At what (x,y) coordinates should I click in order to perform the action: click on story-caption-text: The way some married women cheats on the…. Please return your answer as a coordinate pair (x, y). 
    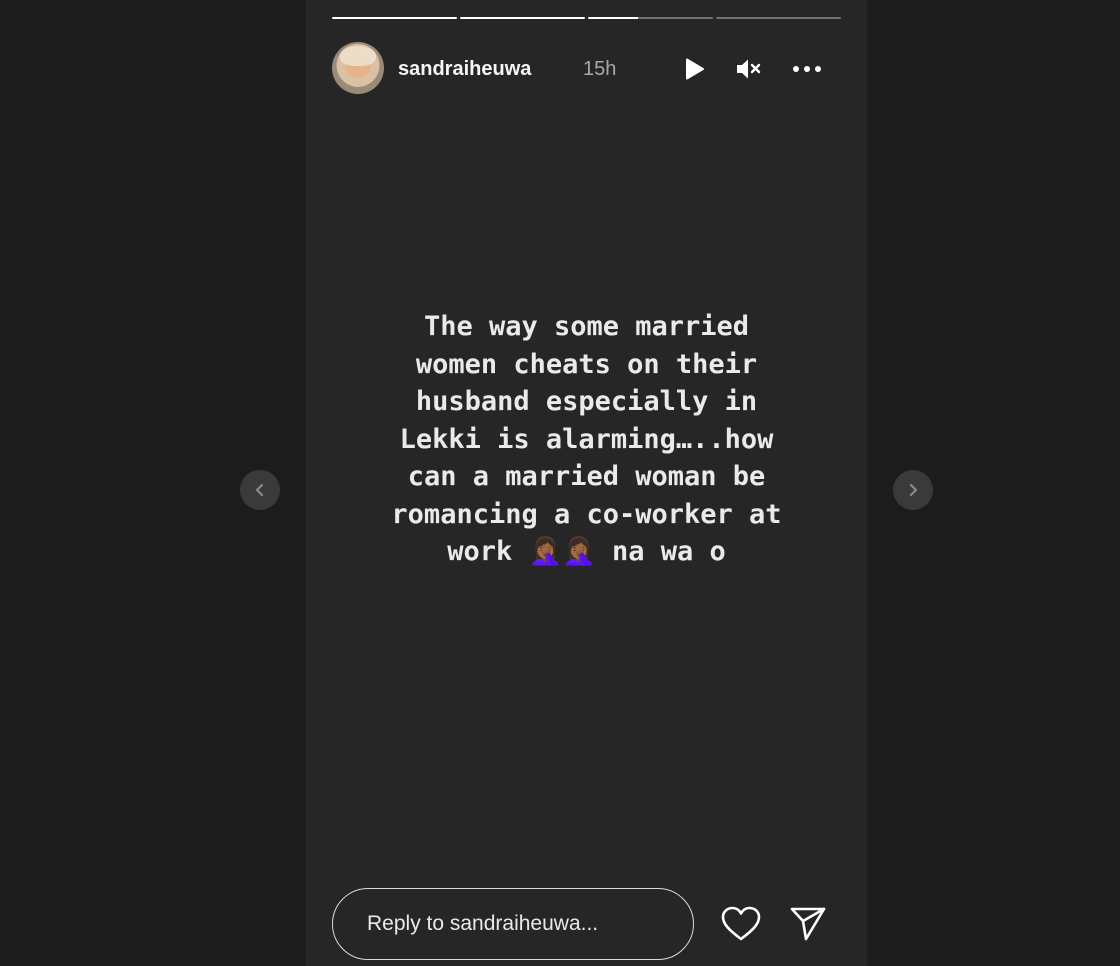
    Looking at the image, I should click on (586, 439).